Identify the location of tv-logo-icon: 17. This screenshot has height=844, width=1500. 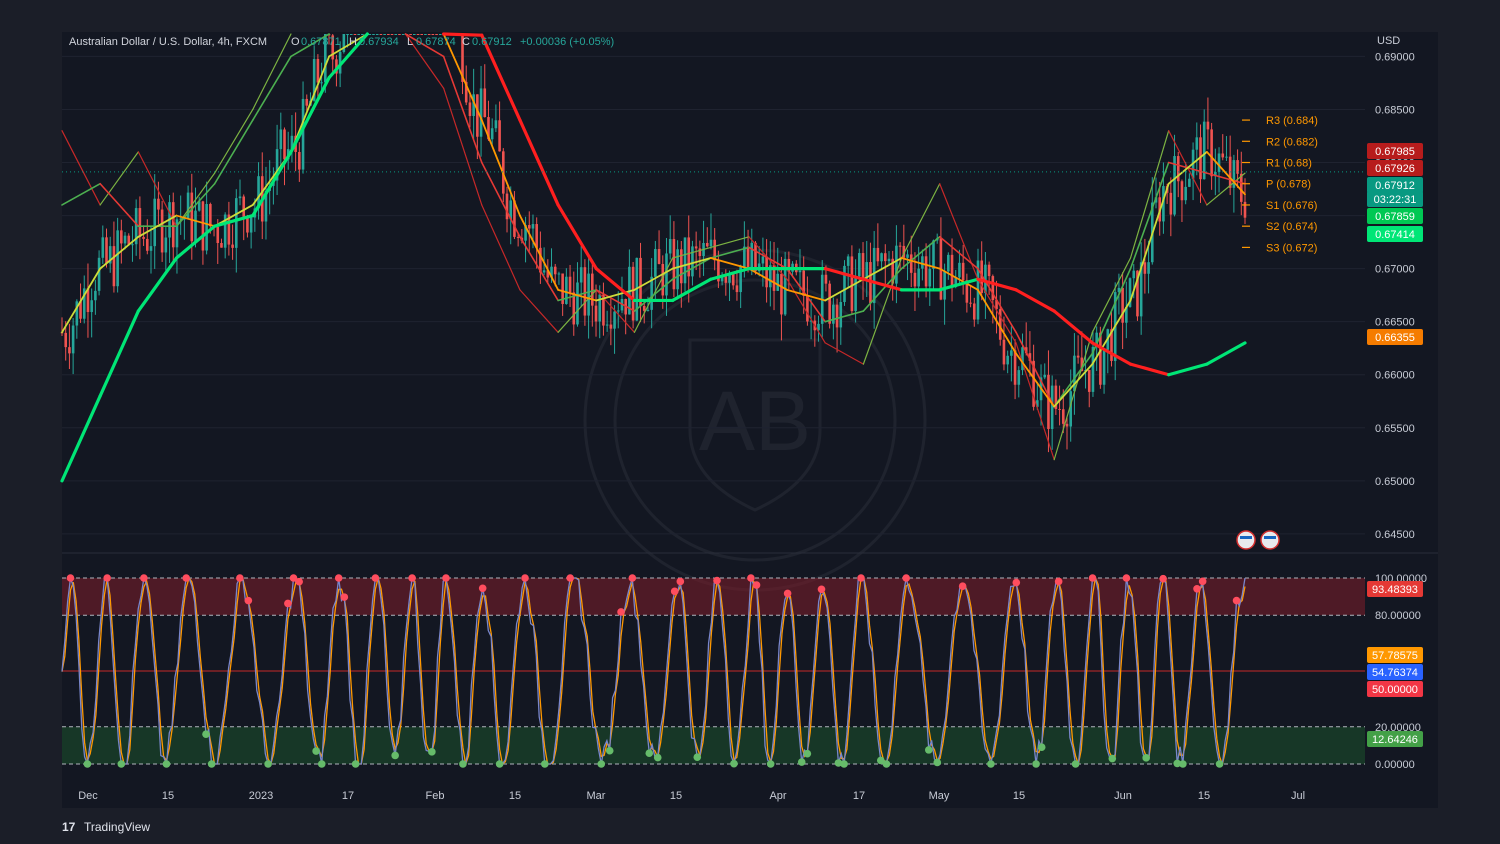
(69, 827).